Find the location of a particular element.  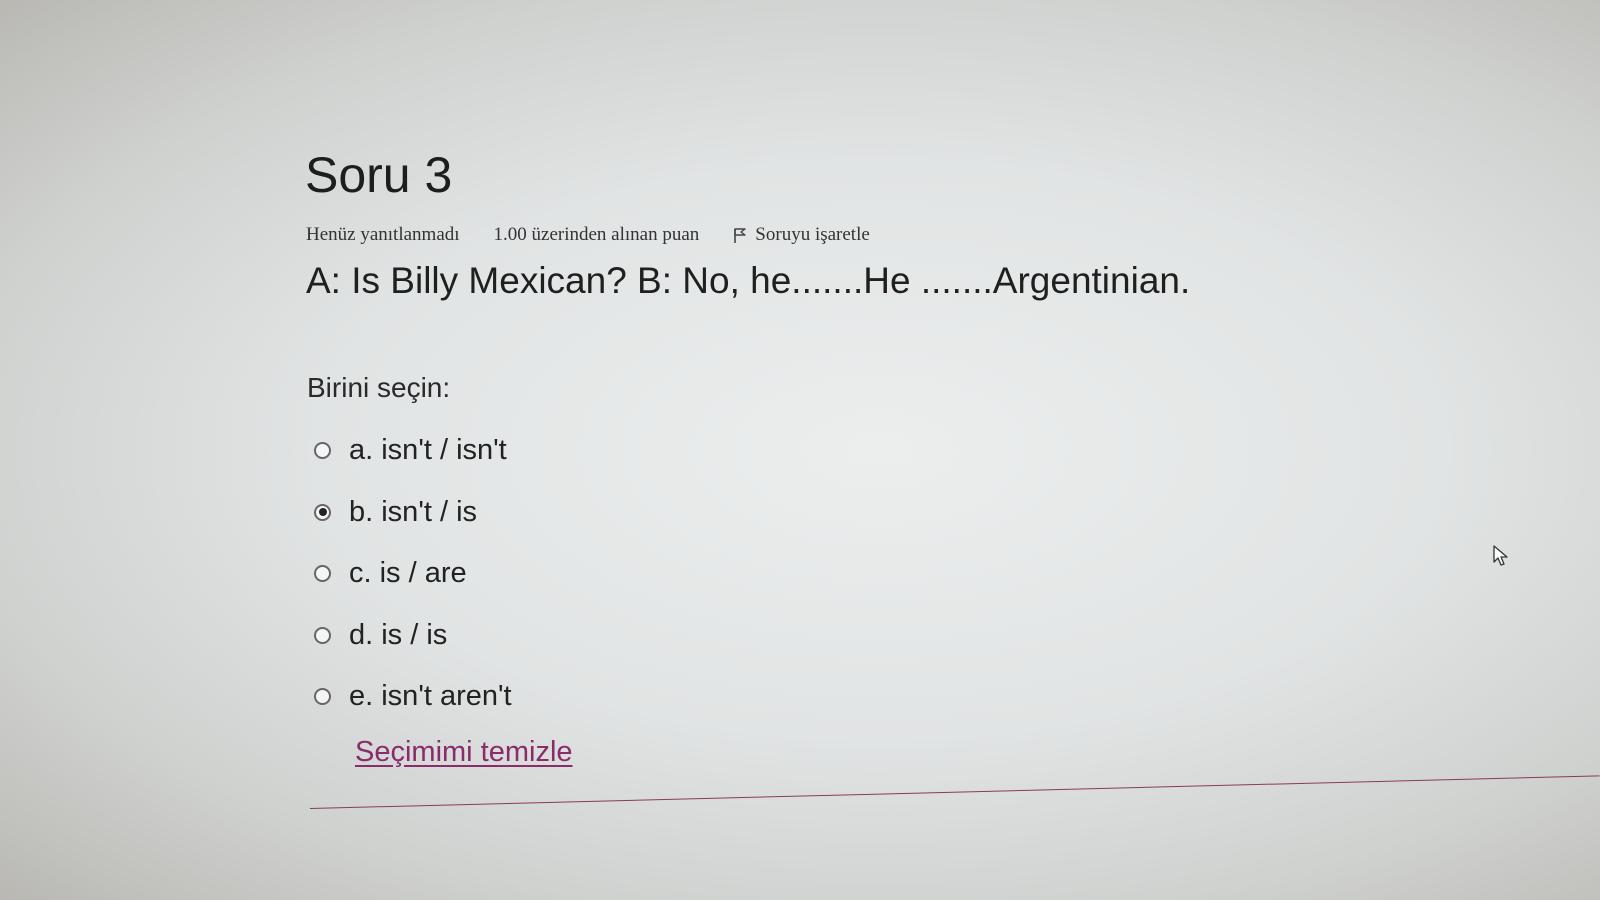

question-grade: 1.00 üzerinden alınan puan is located at coordinates (596, 234).